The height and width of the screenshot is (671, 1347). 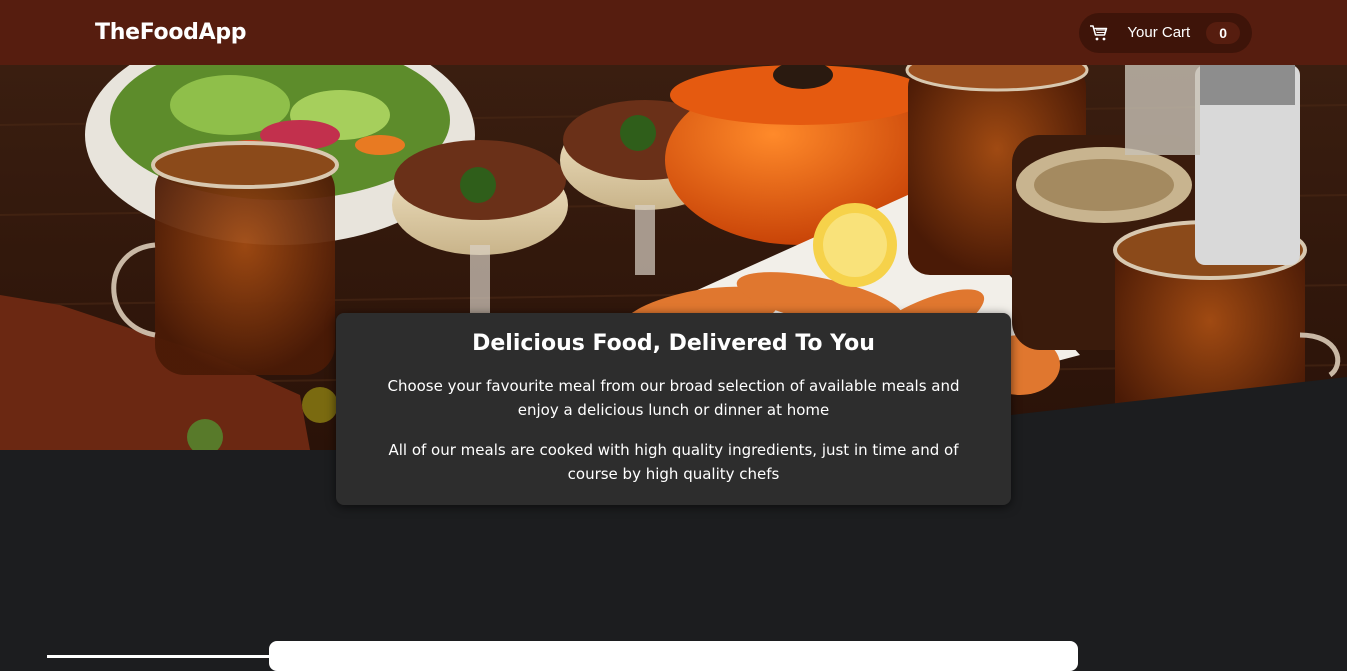 What do you see at coordinates (1159, 32) in the screenshot?
I see `cart-label: Your Cart` at bounding box center [1159, 32].